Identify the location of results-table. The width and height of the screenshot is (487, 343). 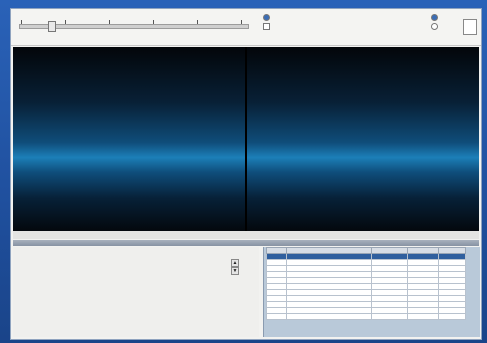
(366, 283).